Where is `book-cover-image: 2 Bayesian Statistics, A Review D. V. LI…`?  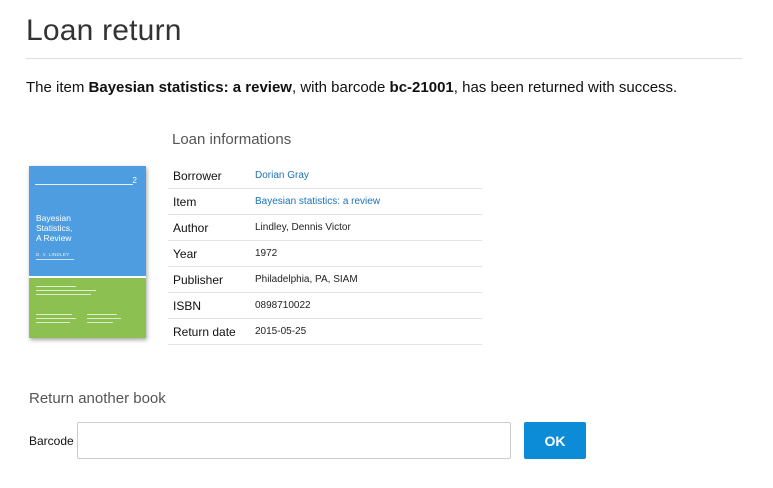
book-cover-image: 2 Bayesian Statistics, A Review D. V. LI… is located at coordinates (87, 252).